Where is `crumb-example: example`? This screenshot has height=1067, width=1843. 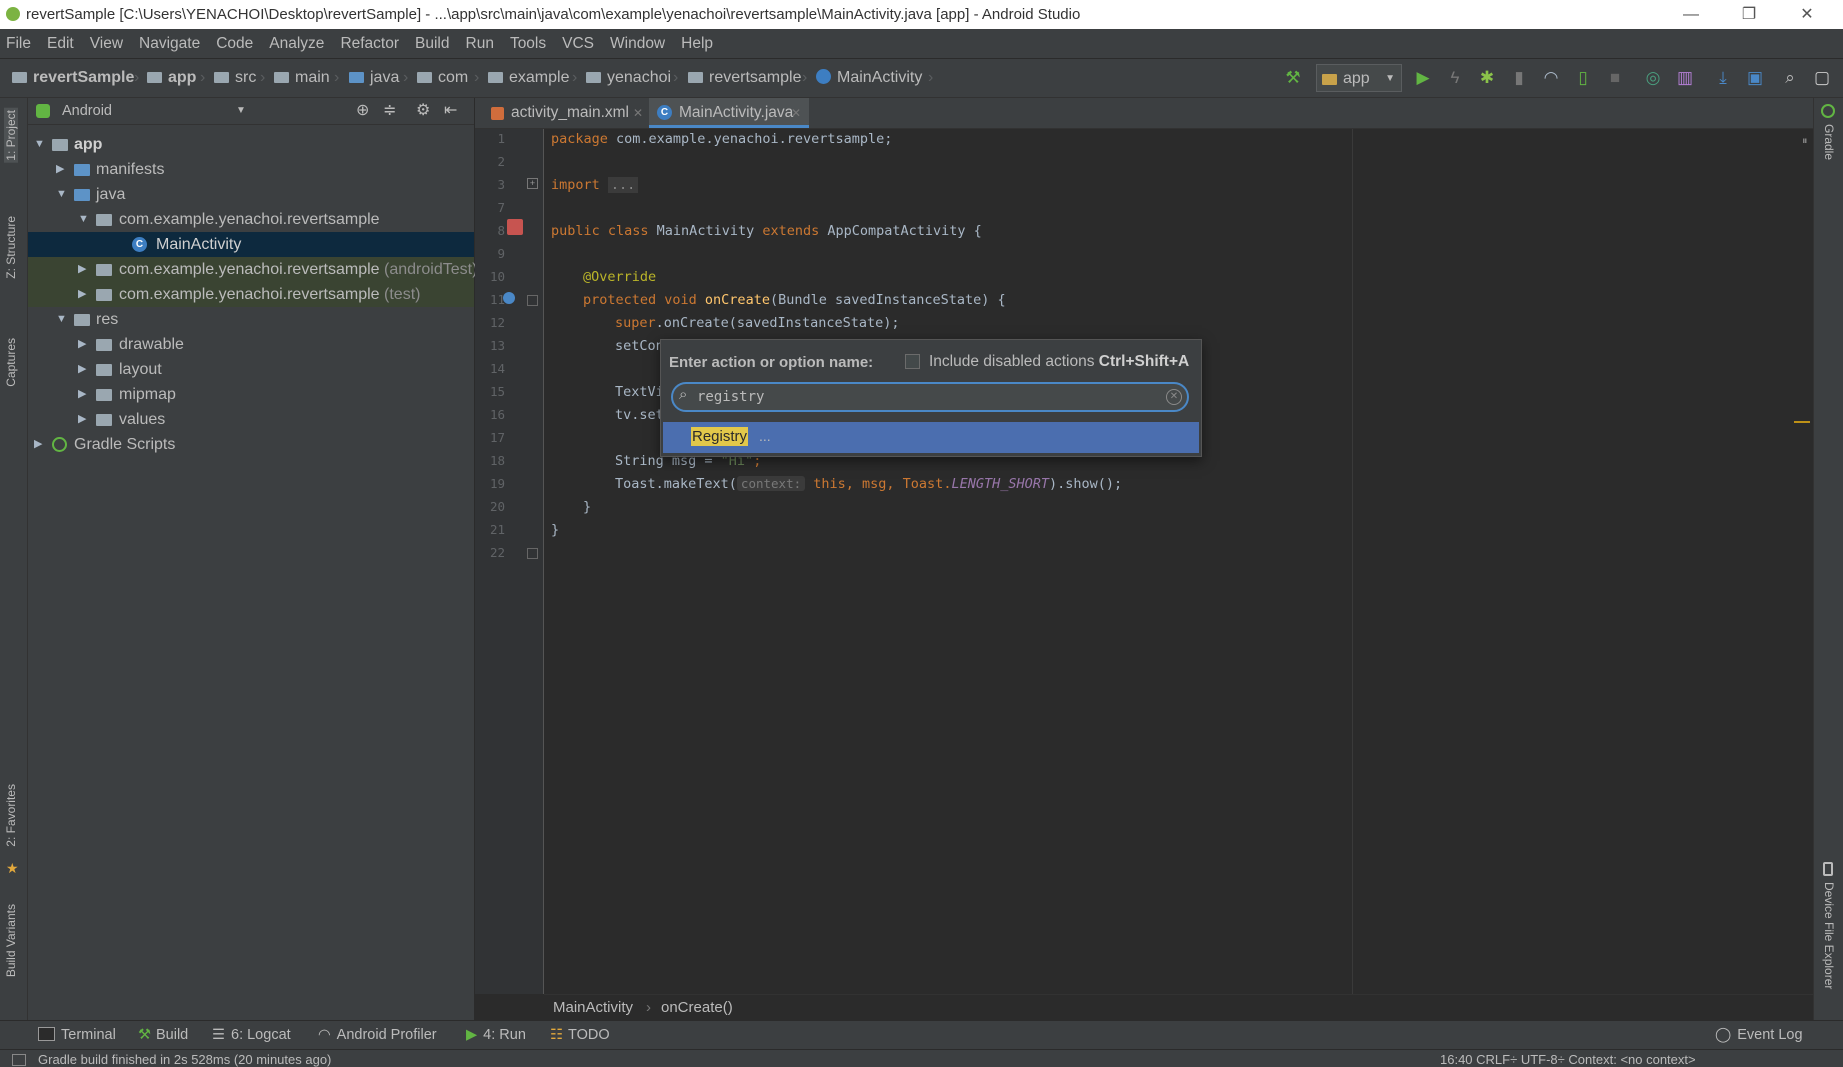
crumb-example: example is located at coordinates (528, 78).